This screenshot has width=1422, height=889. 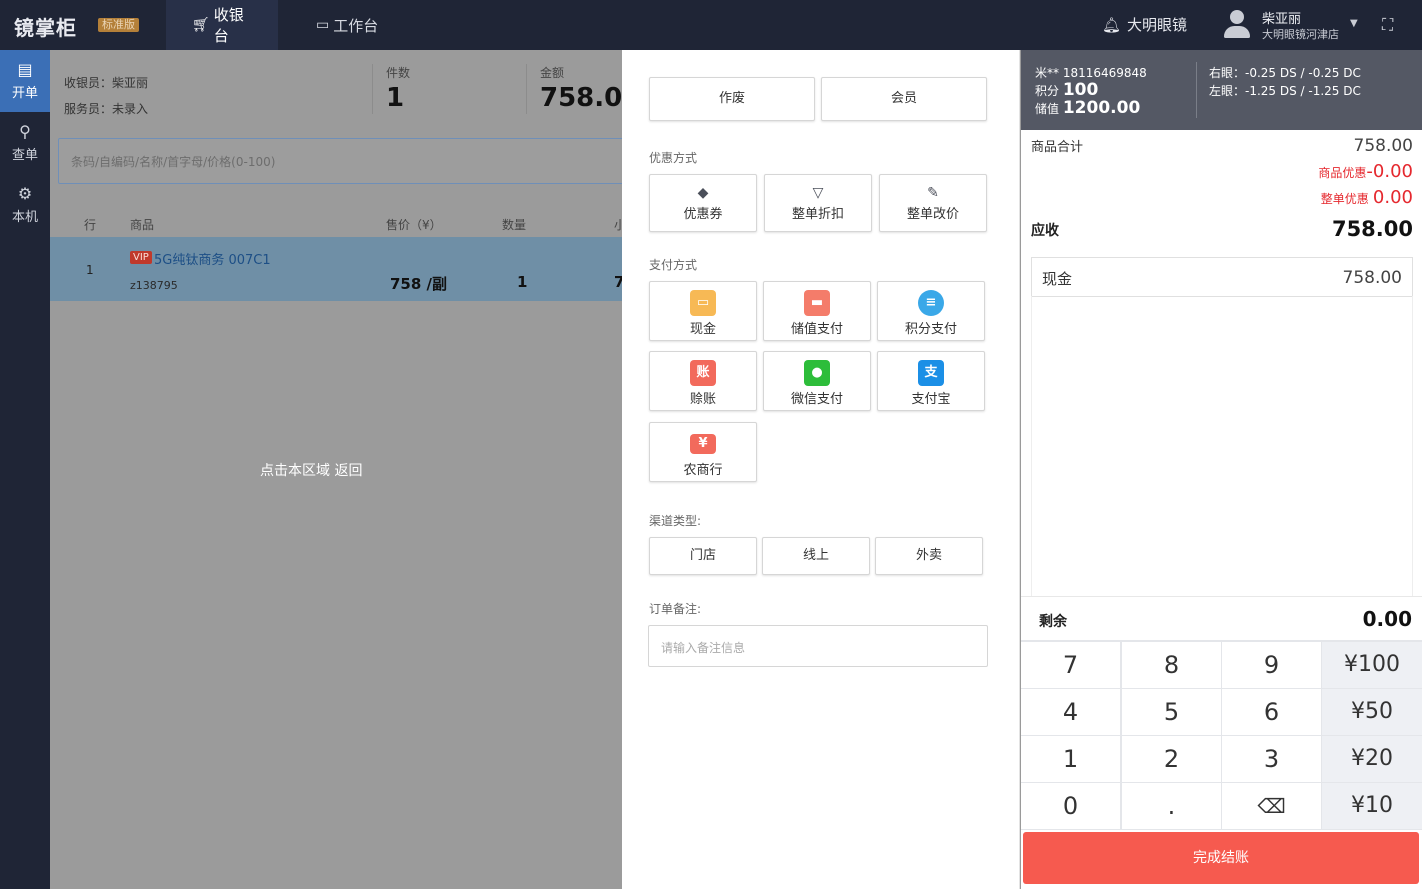 What do you see at coordinates (703, 311) in the screenshot?
I see `pay-cash-button: ▭ 现金` at bounding box center [703, 311].